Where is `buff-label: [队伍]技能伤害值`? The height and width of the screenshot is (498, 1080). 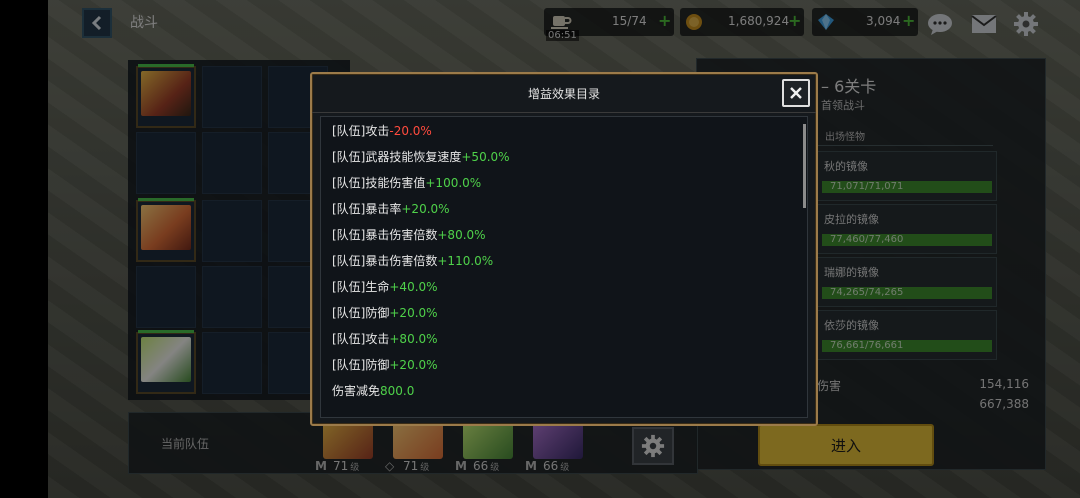 buff-label: [队伍]技能伤害值 is located at coordinates (379, 183).